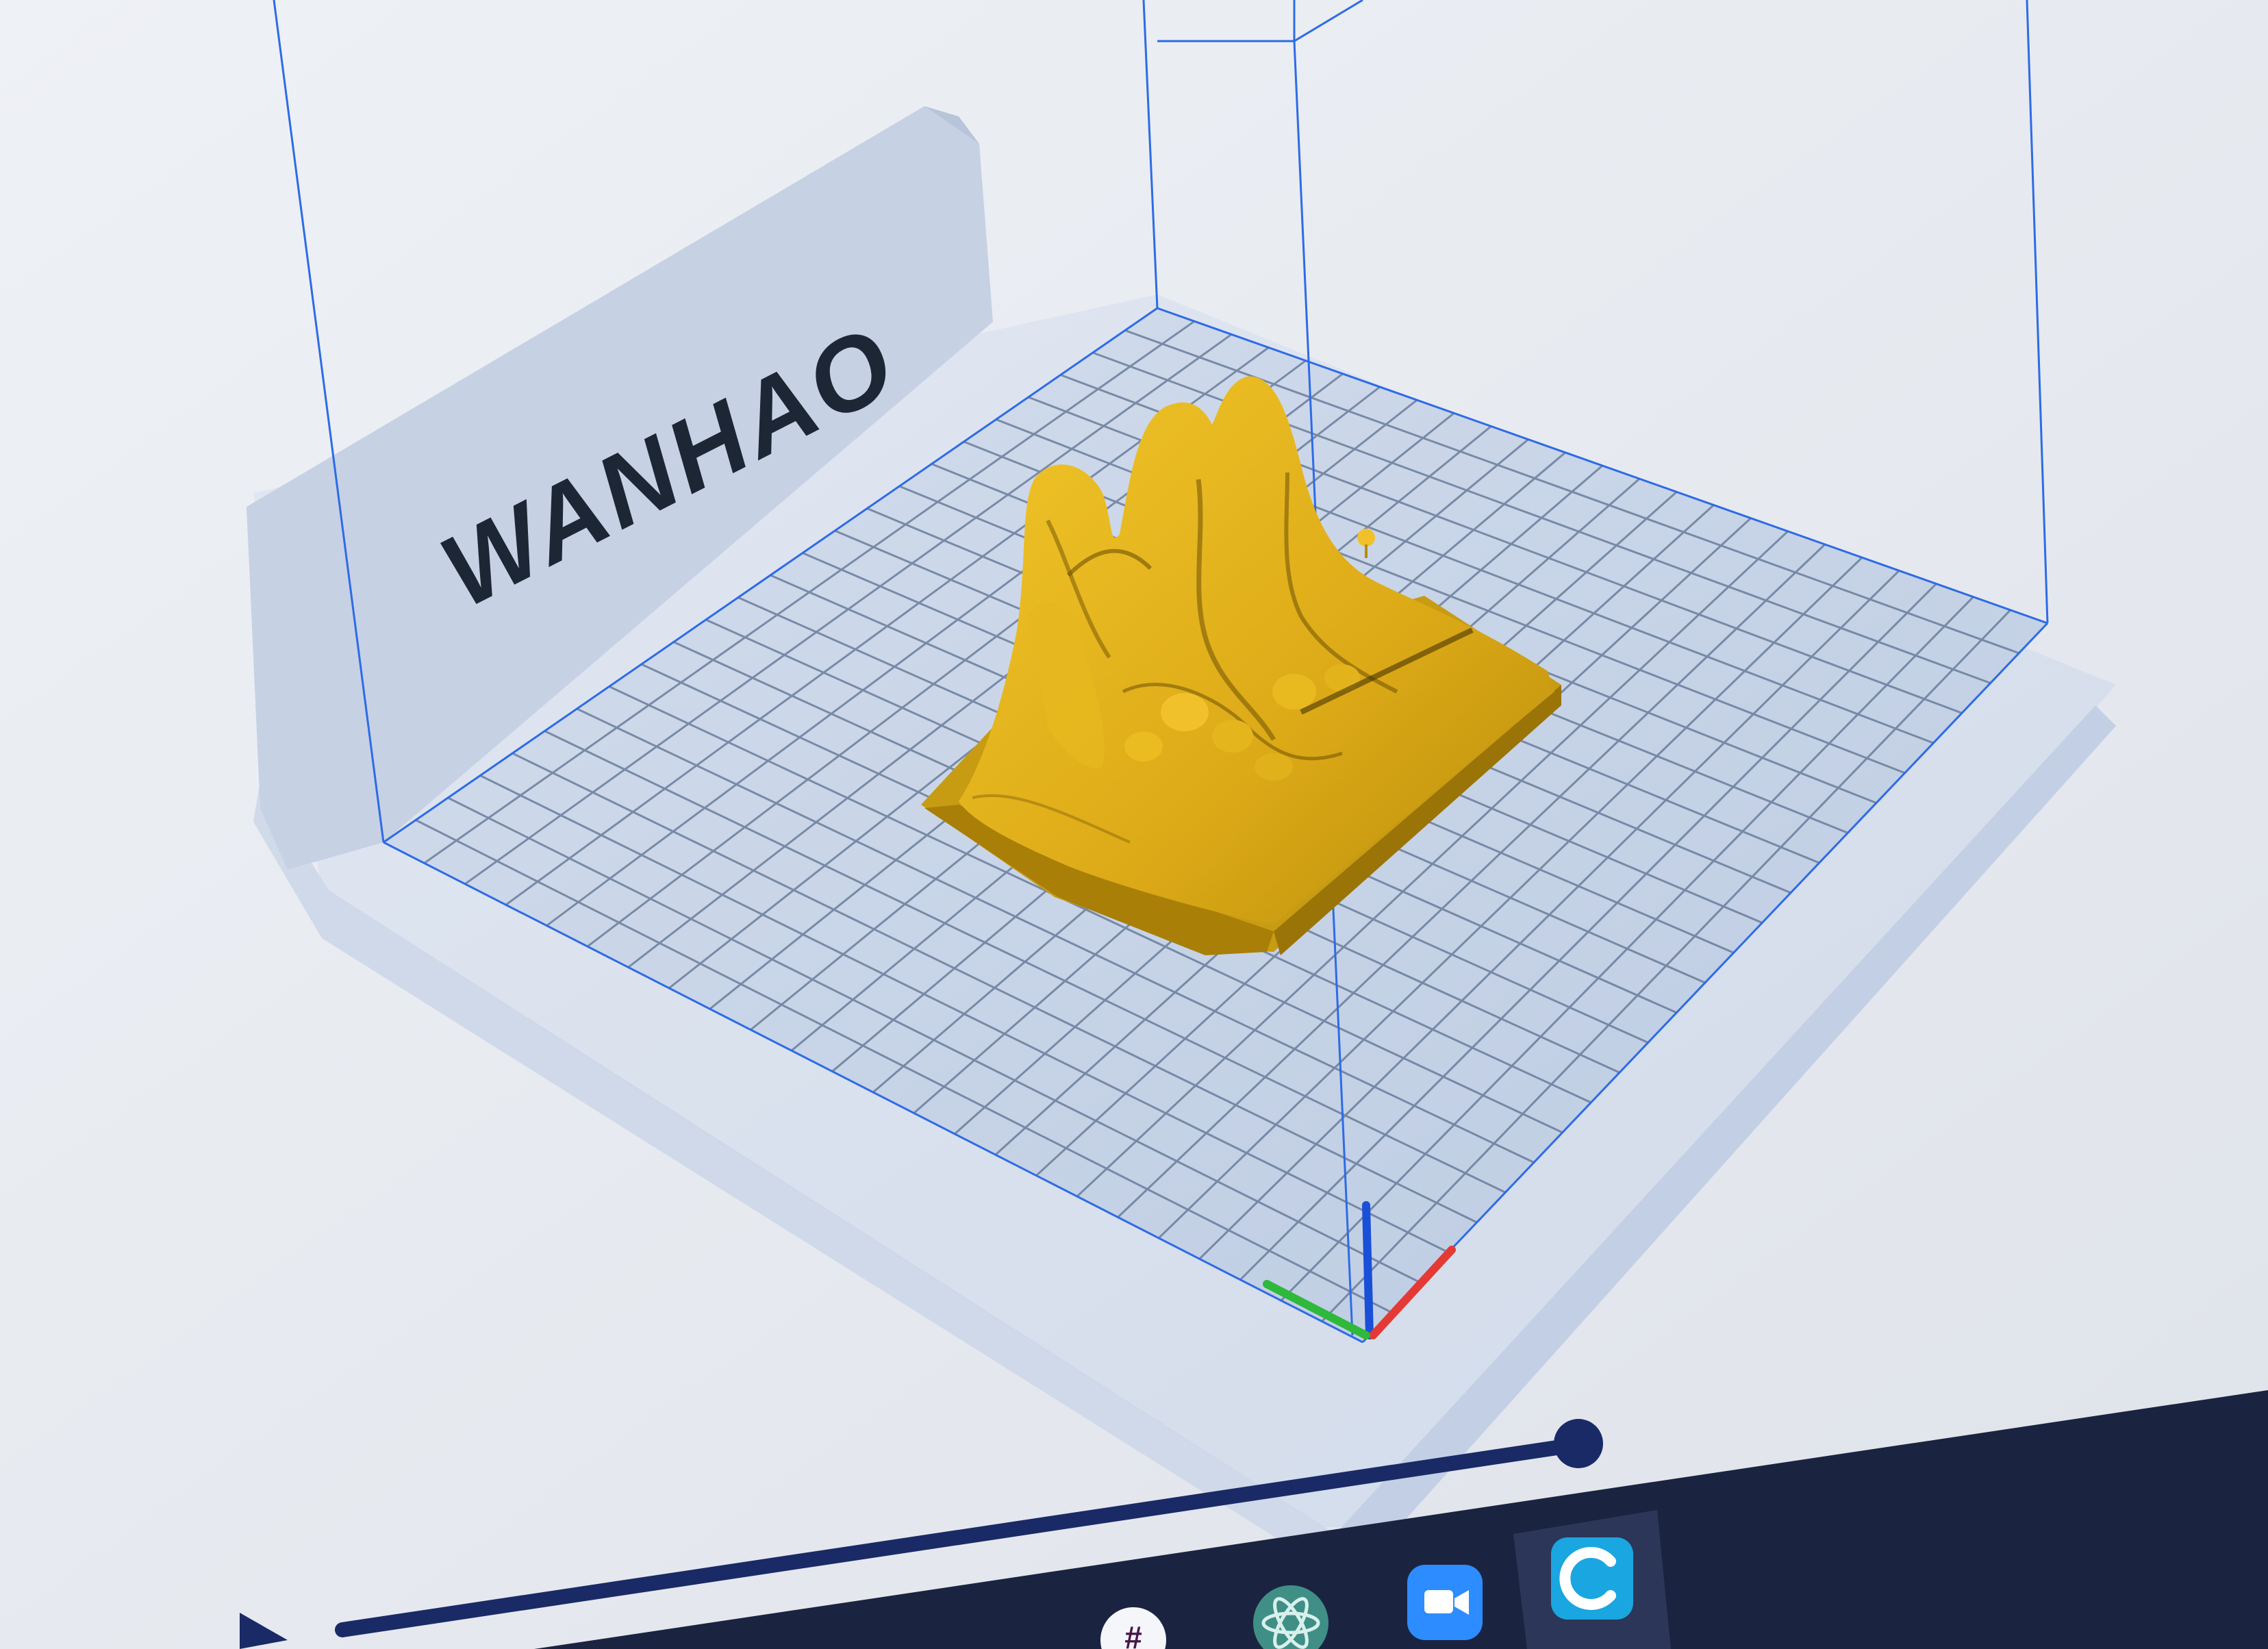 The image size is (2268, 1649). Describe the element at coordinates (1368, 1270) in the screenshot. I see `z-axis-icon` at that location.